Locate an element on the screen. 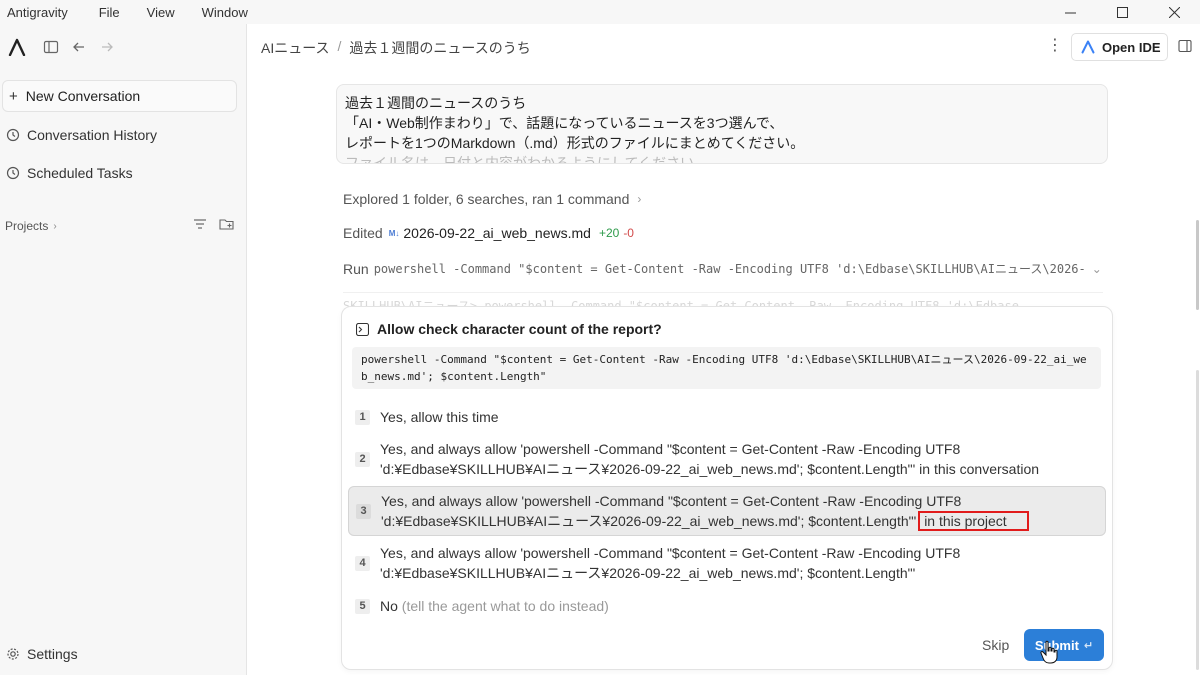 This screenshot has width=1200, height=675. new-conversation-label: New Conversation is located at coordinates (83, 96).